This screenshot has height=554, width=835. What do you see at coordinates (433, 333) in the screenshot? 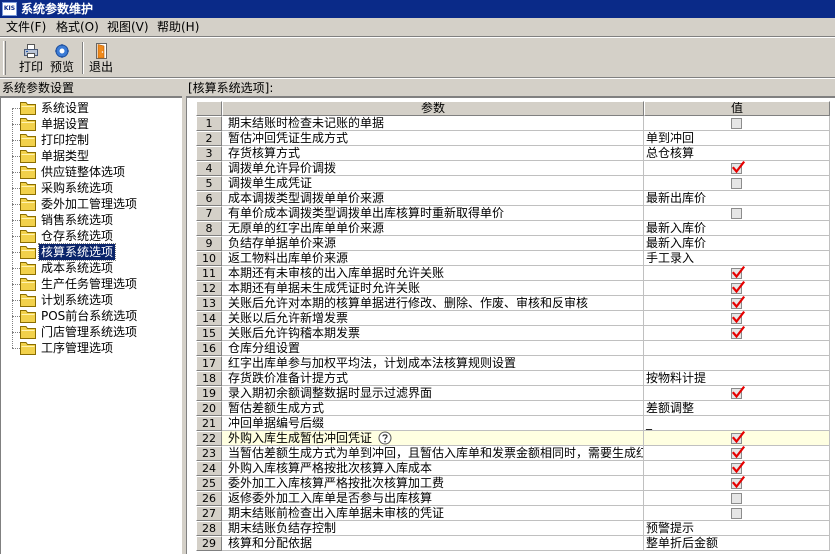
I see `param-cell: 关账后允许钩稽本期发票` at bounding box center [433, 333].